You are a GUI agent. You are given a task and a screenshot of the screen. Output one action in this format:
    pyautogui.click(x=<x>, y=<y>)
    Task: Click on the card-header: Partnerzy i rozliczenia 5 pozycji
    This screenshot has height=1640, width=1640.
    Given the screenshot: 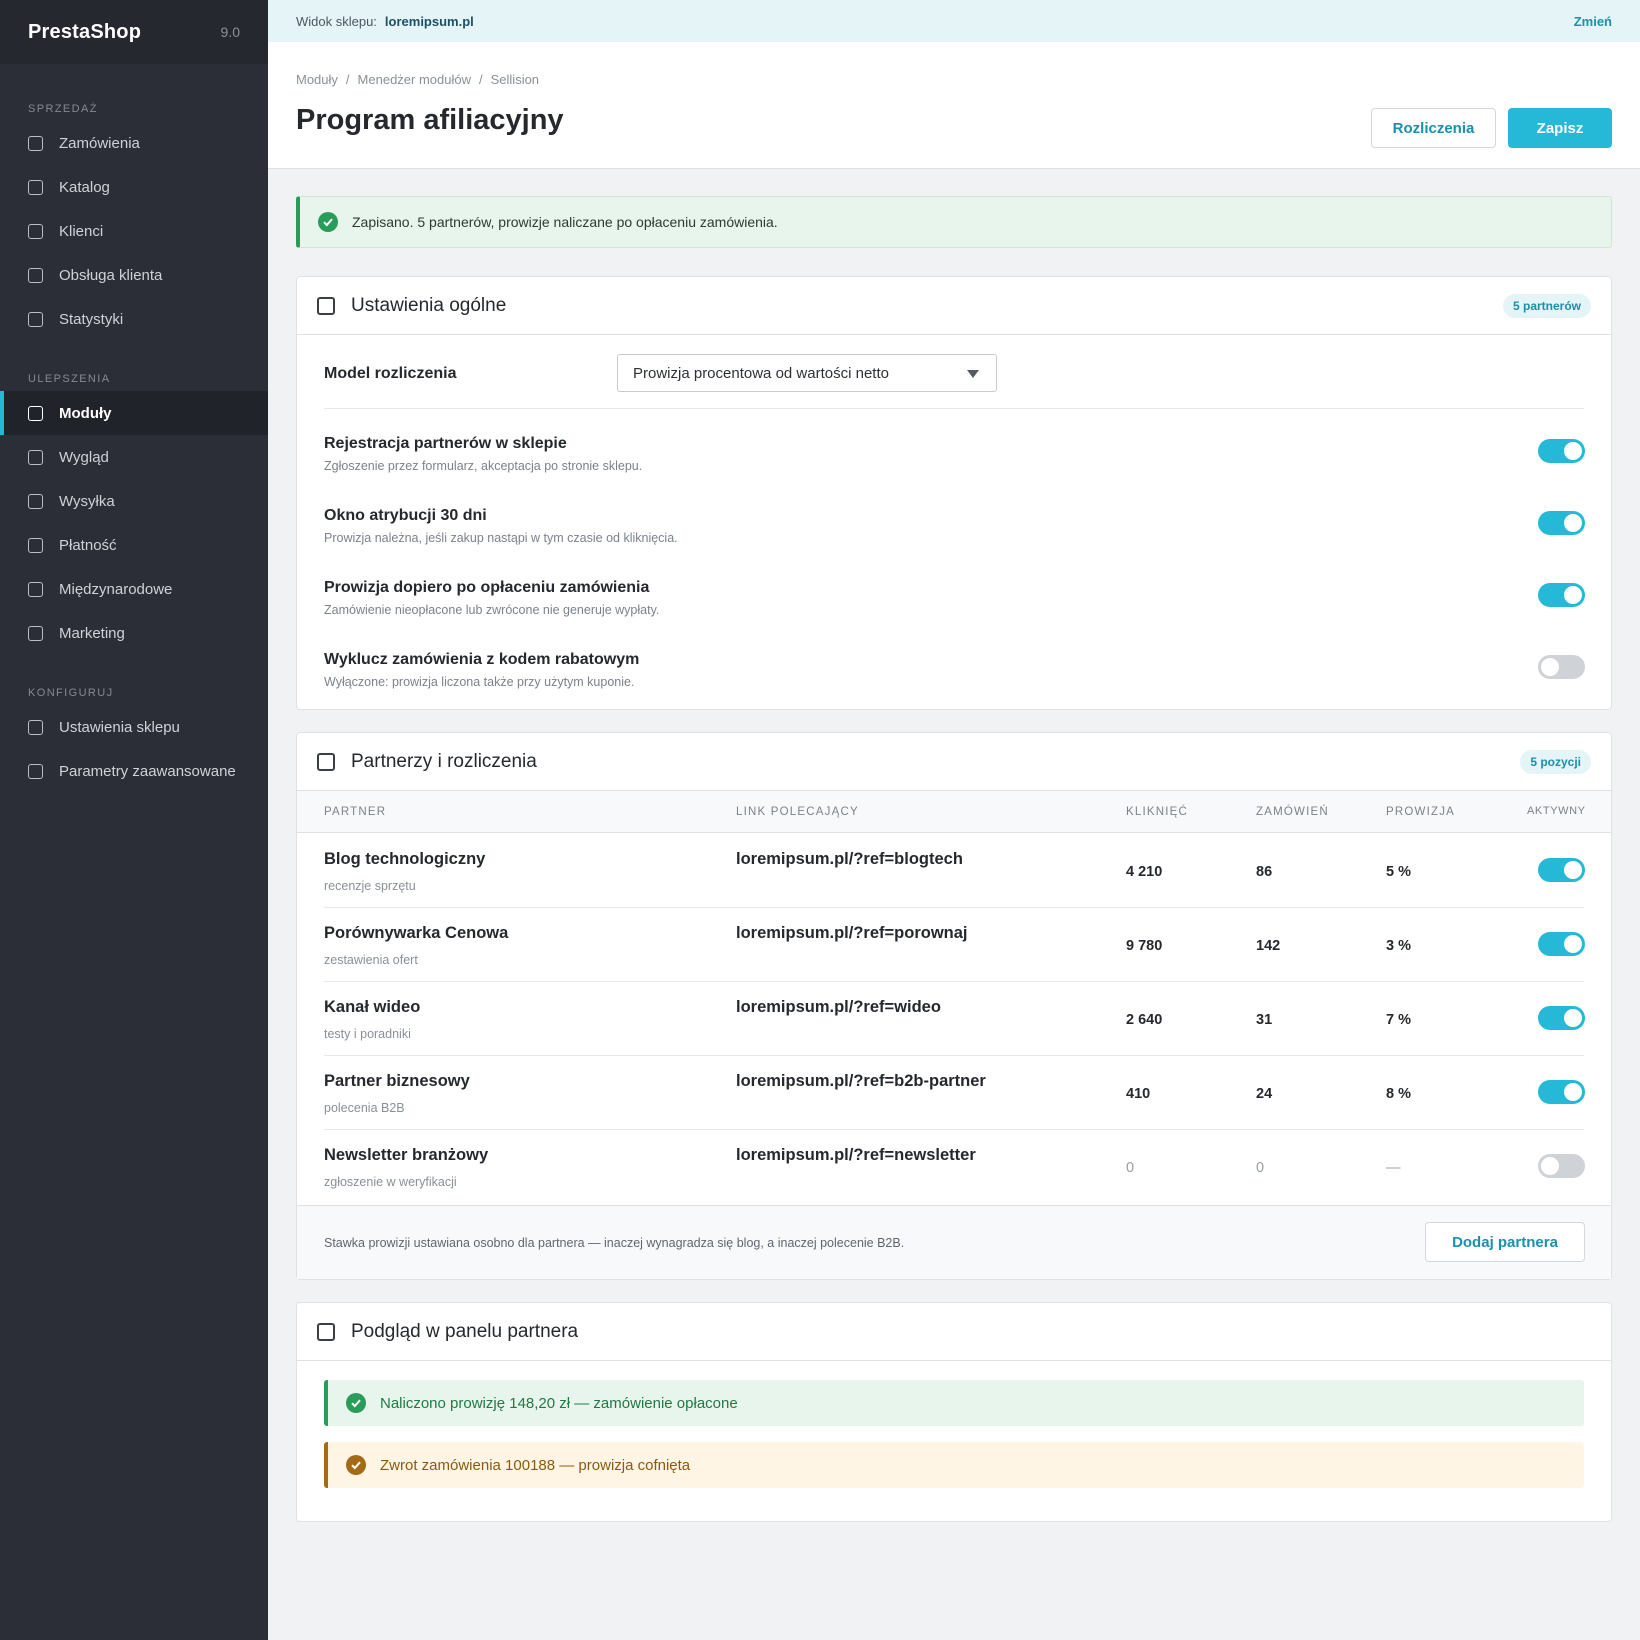 What is the action you would take?
    pyautogui.click(x=954, y=762)
    